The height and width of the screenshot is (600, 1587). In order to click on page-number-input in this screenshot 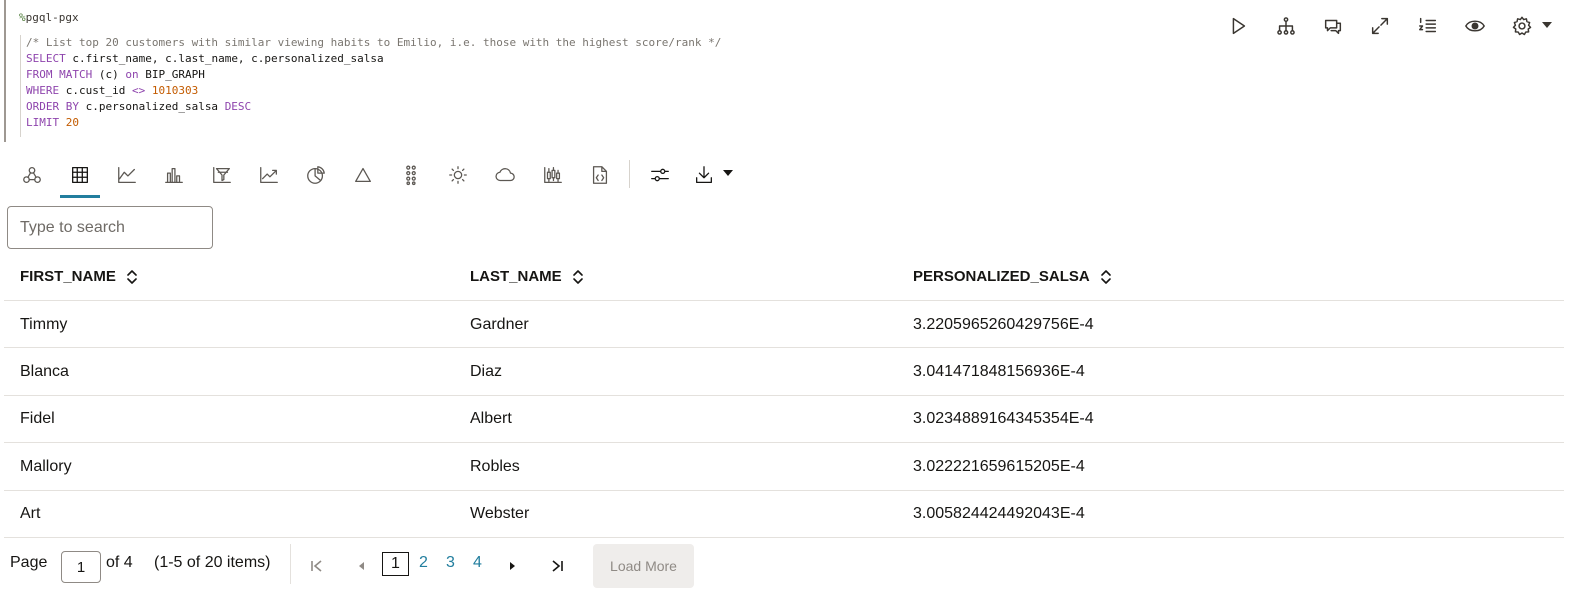, I will do `click(81, 567)`.